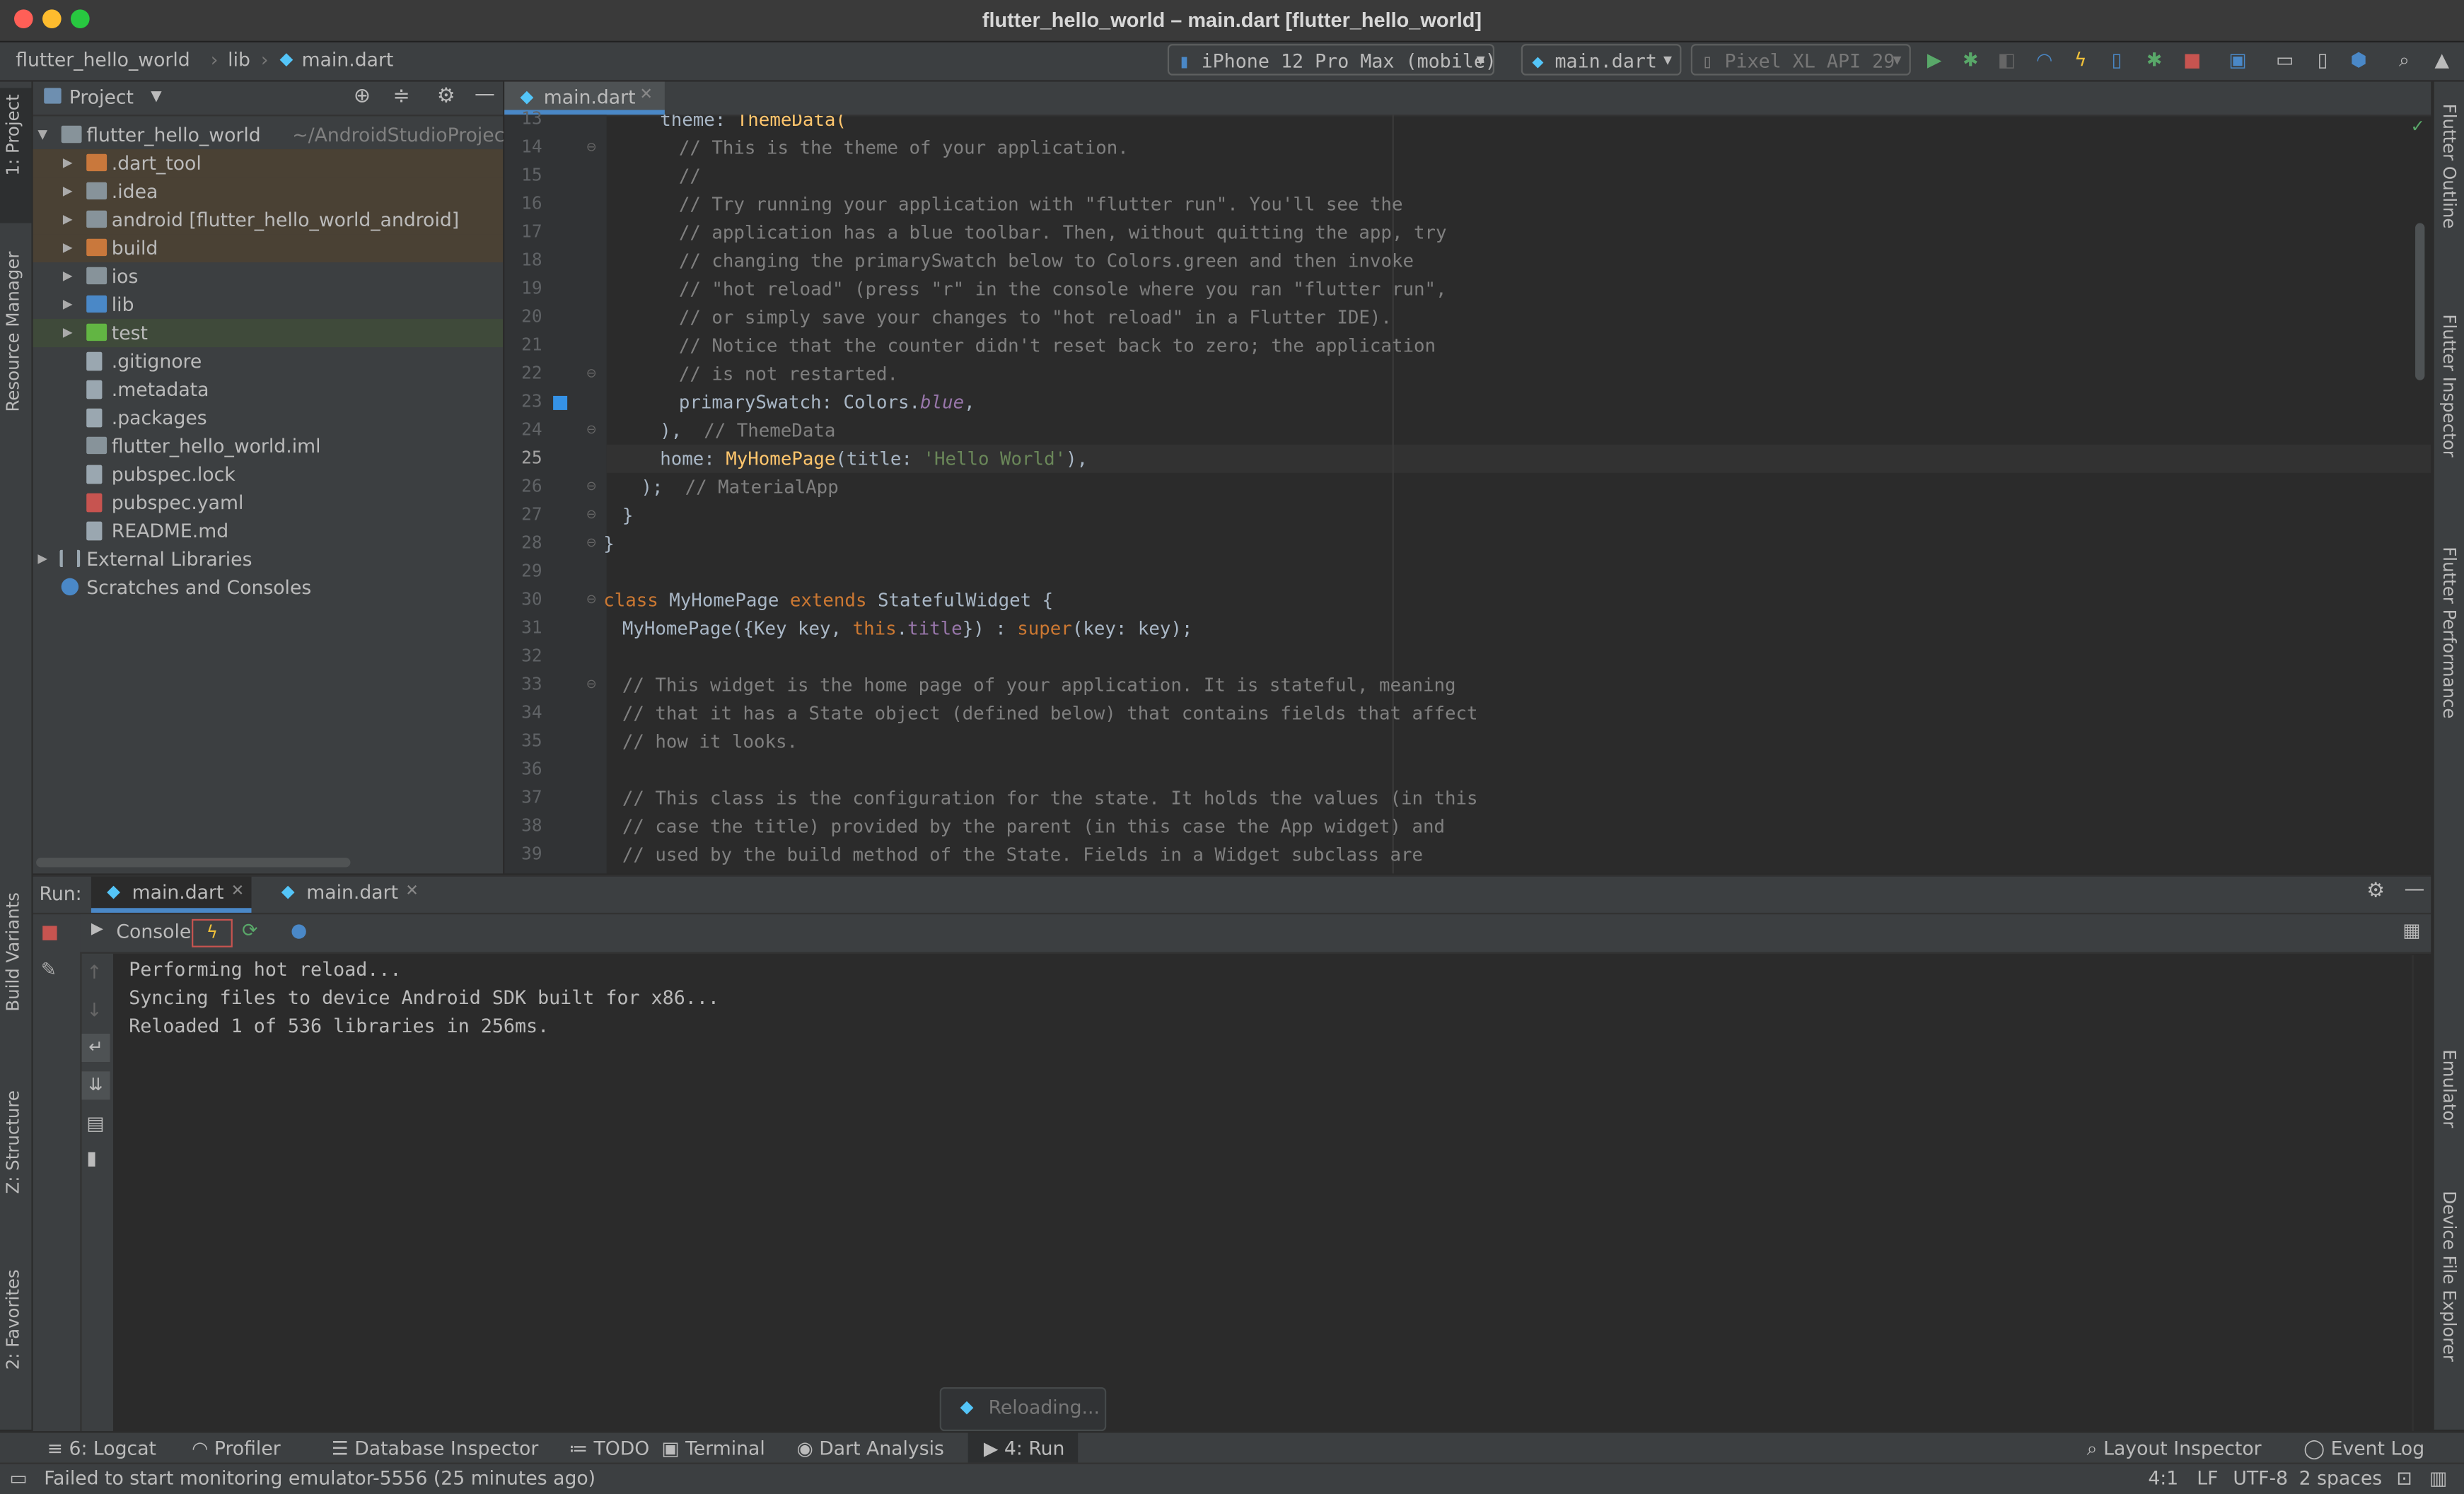  I want to click on project-structure-icon: ▭, so click(2285, 60).